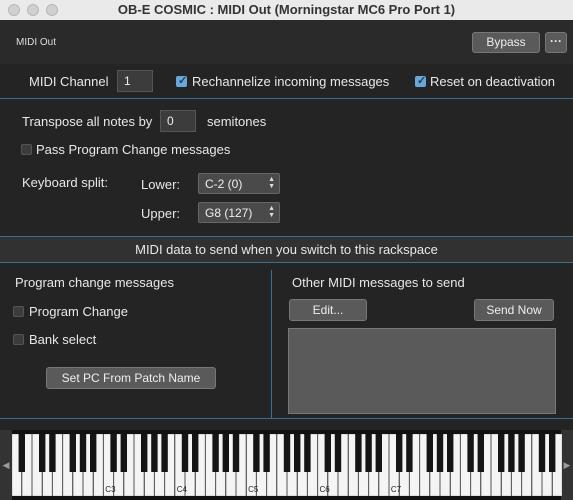 The height and width of the screenshot is (500, 573). What do you see at coordinates (87, 121) in the screenshot?
I see `transpose-label: Transpose all notes by` at bounding box center [87, 121].